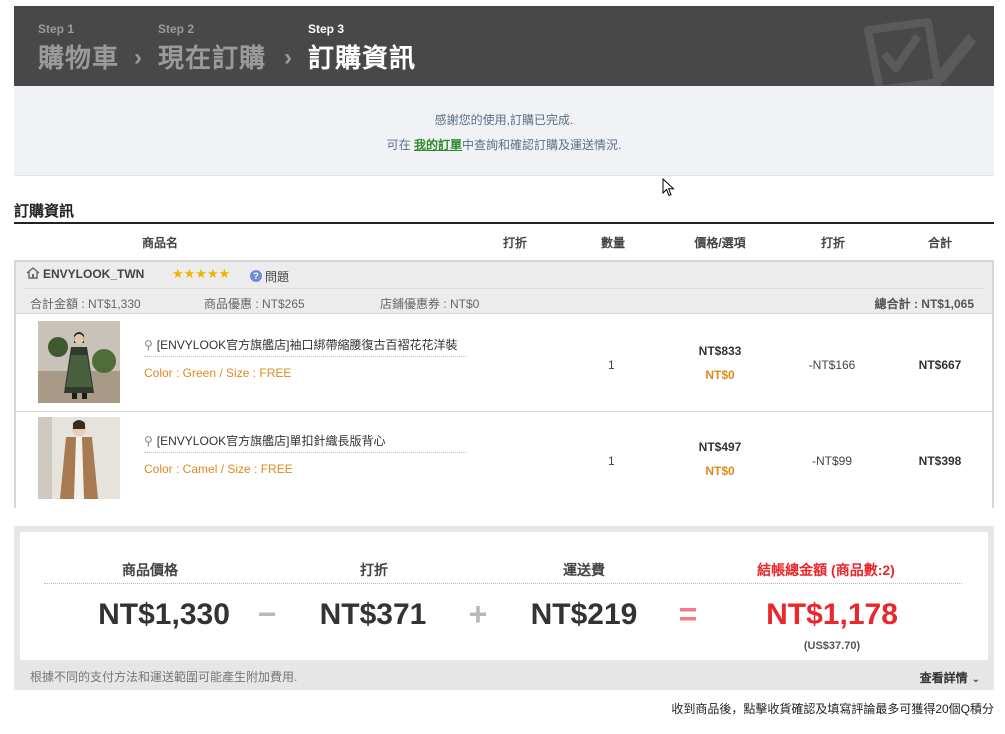 This screenshot has width=1005, height=734. What do you see at coordinates (400, 145) in the screenshot?
I see `notice-prefix: 可在` at bounding box center [400, 145].